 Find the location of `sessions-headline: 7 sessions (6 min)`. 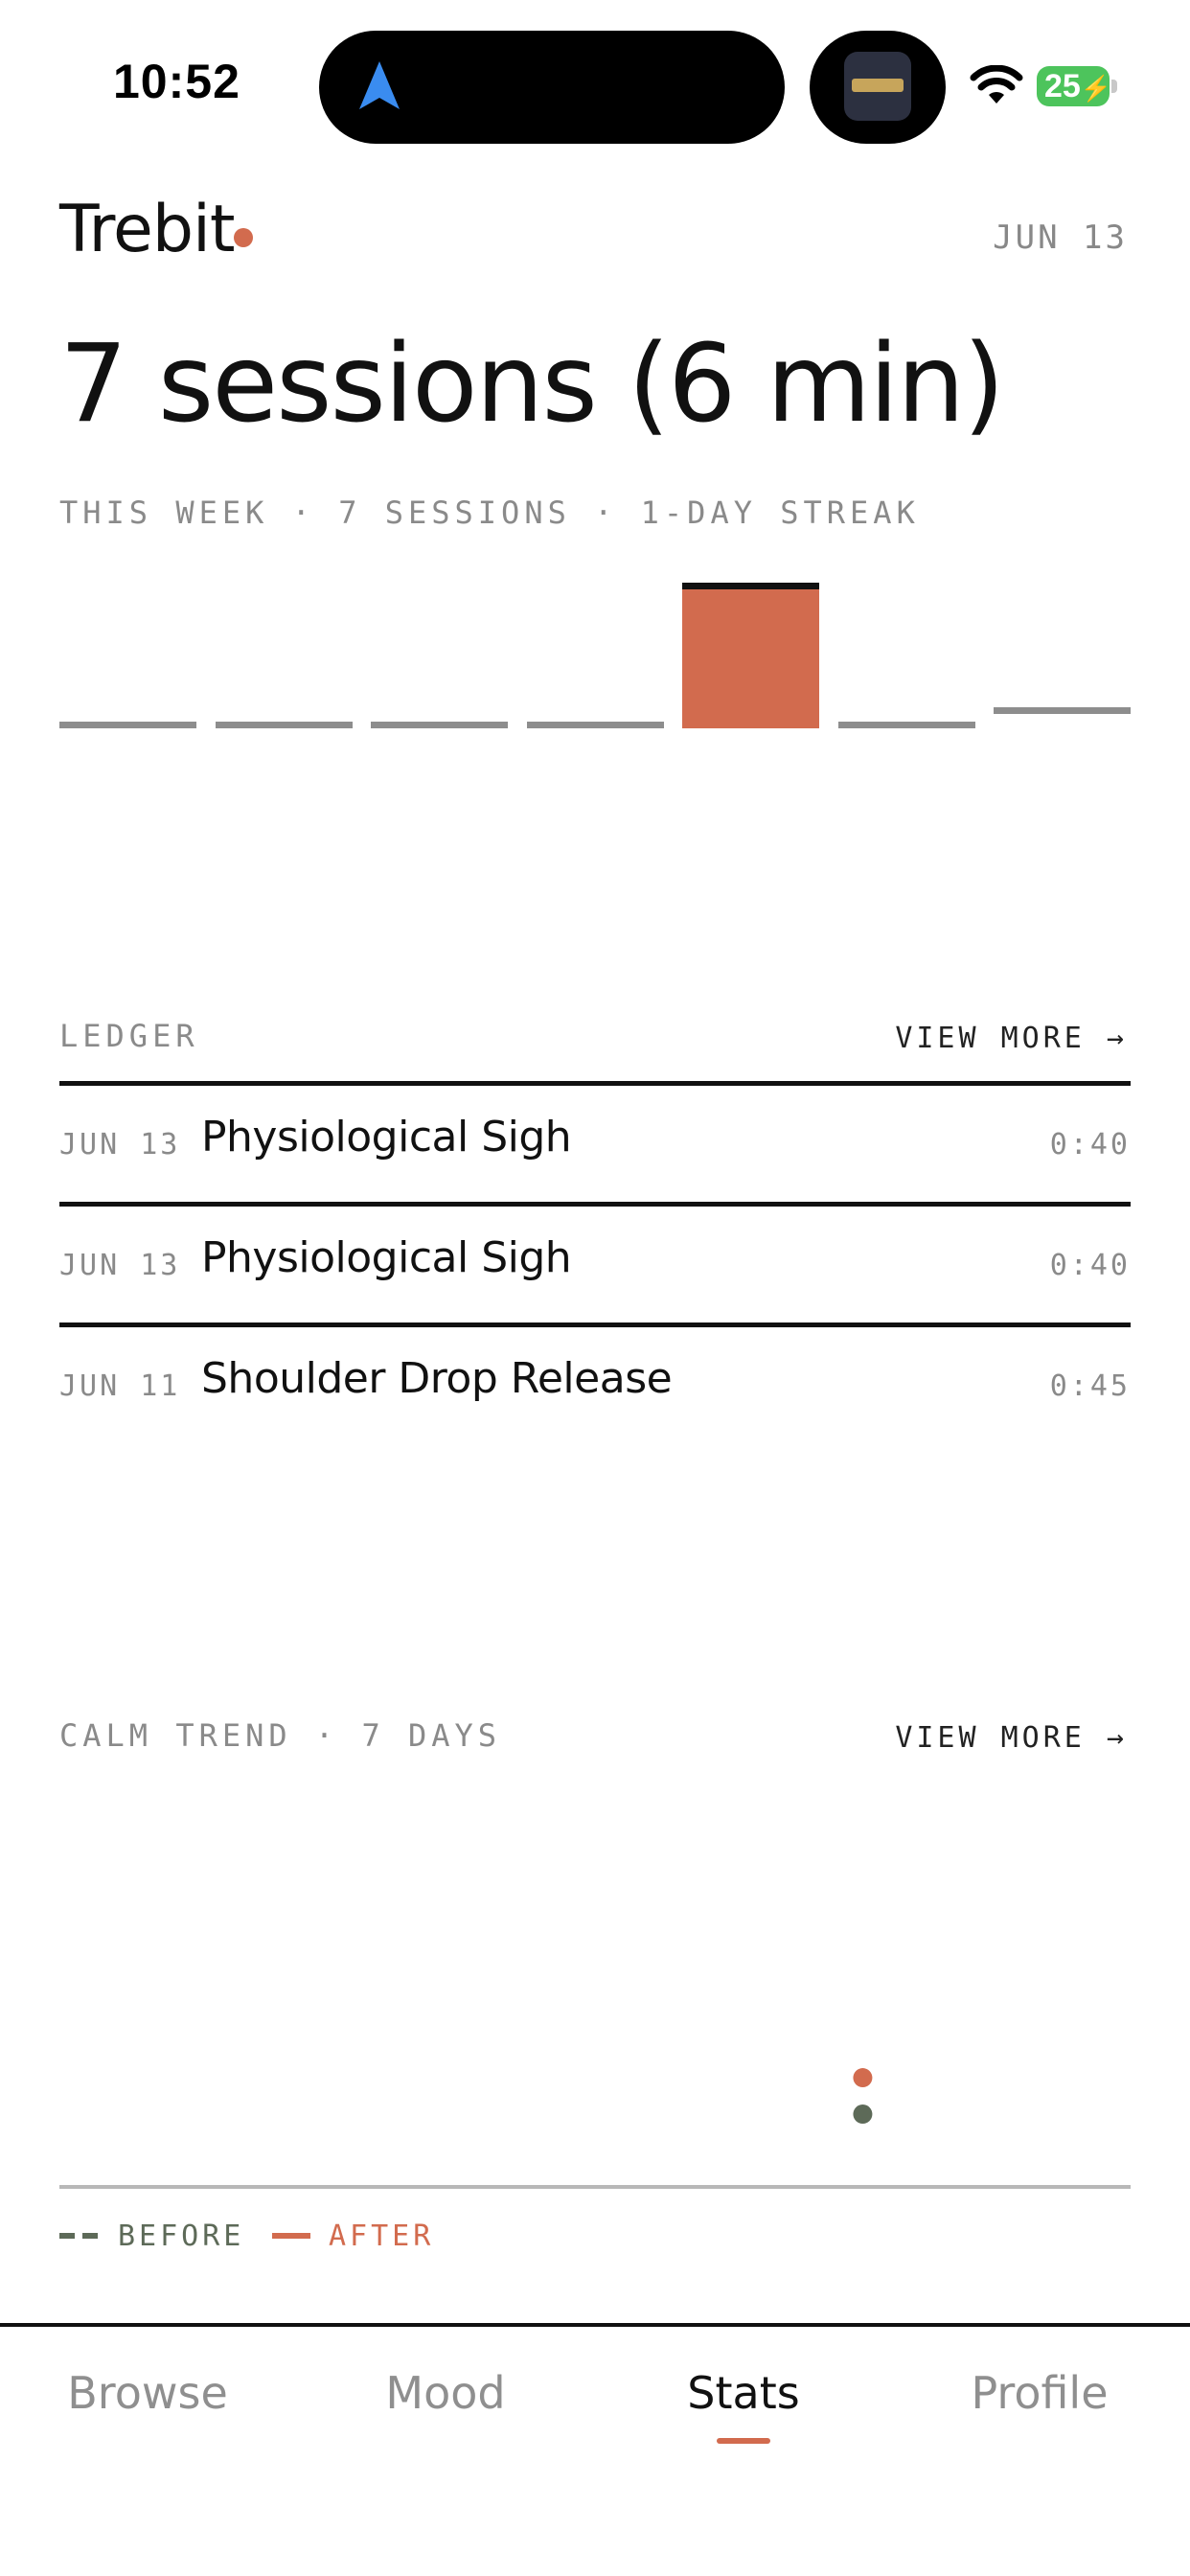

sessions-headline: 7 sessions (6 min) is located at coordinates (532, 384).